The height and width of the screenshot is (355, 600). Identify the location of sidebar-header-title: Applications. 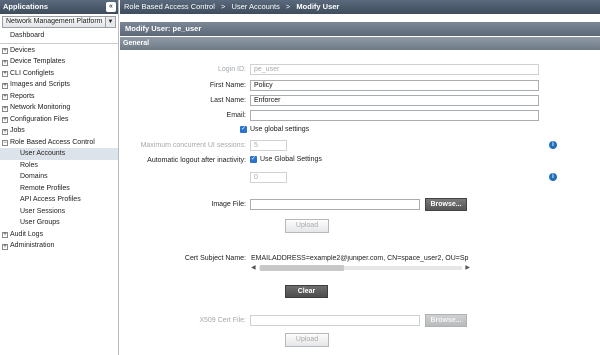
(26, 6).